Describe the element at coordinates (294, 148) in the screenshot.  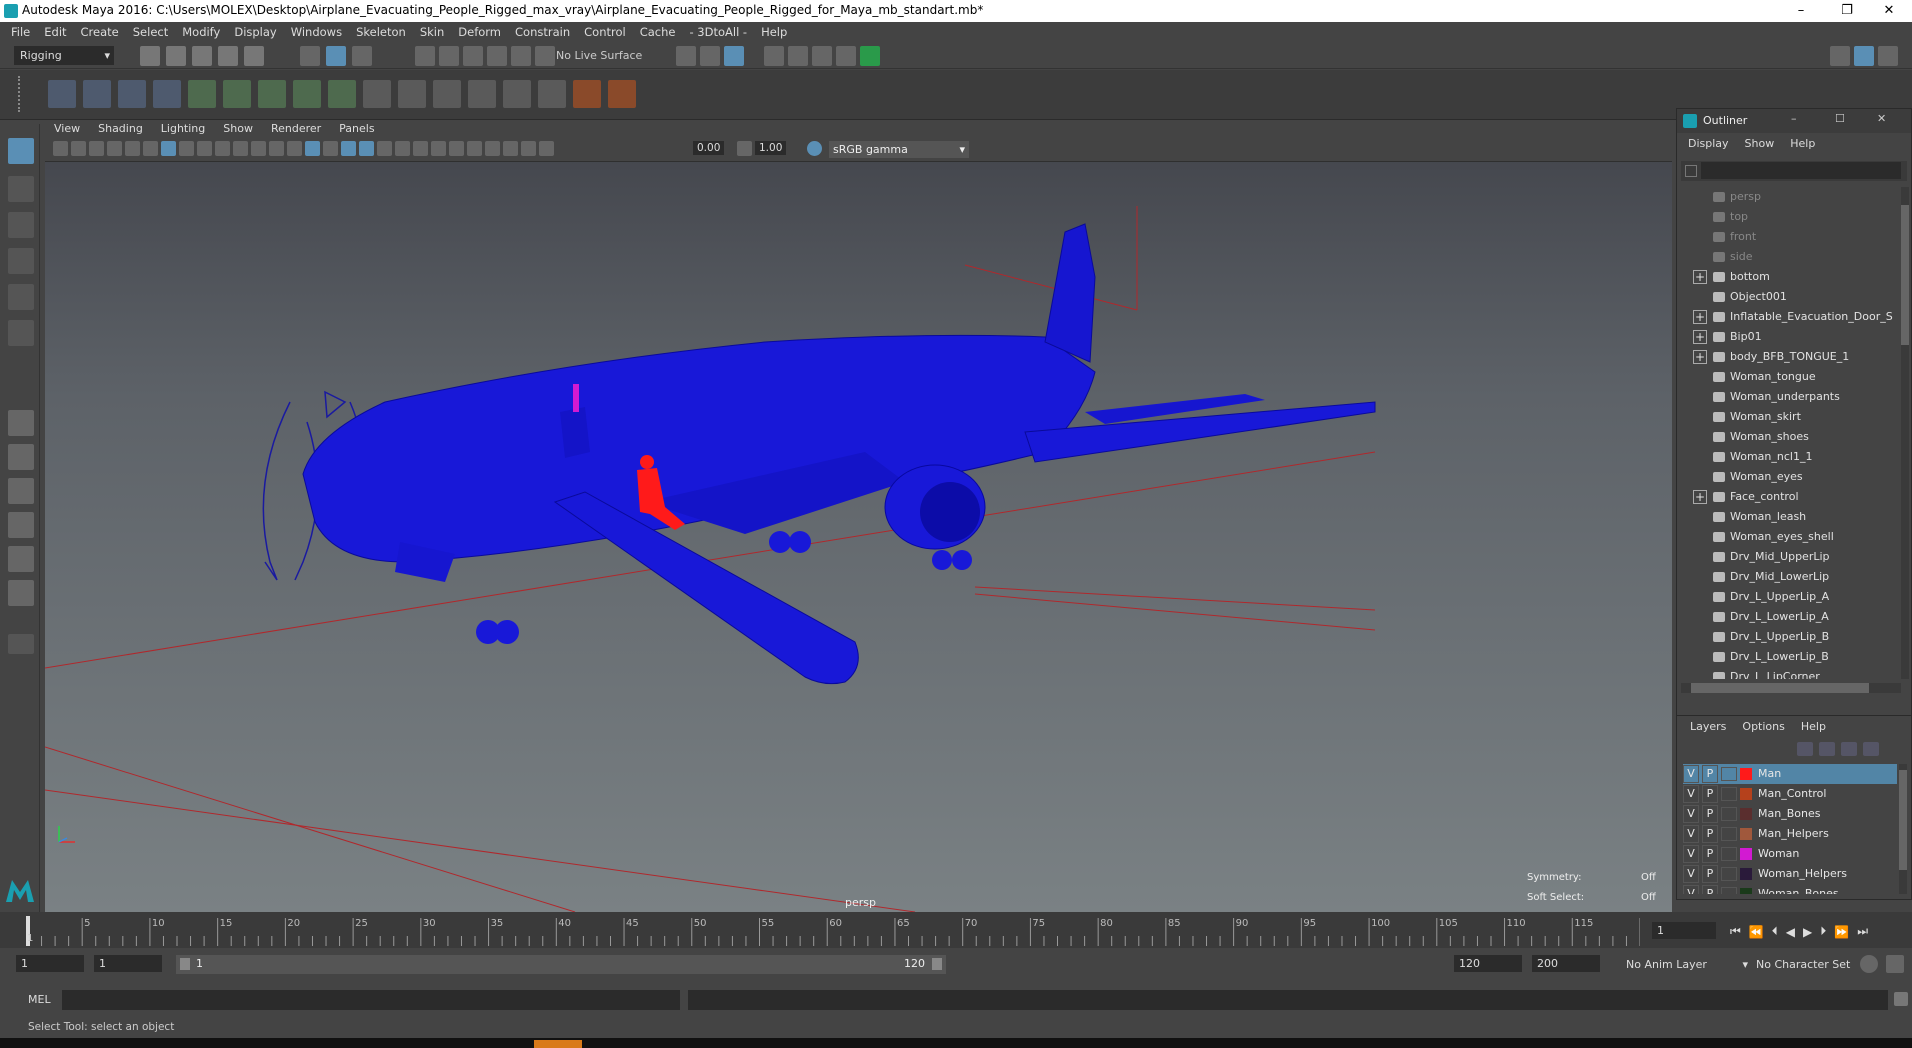
I see `wireframe-icon` at that location.